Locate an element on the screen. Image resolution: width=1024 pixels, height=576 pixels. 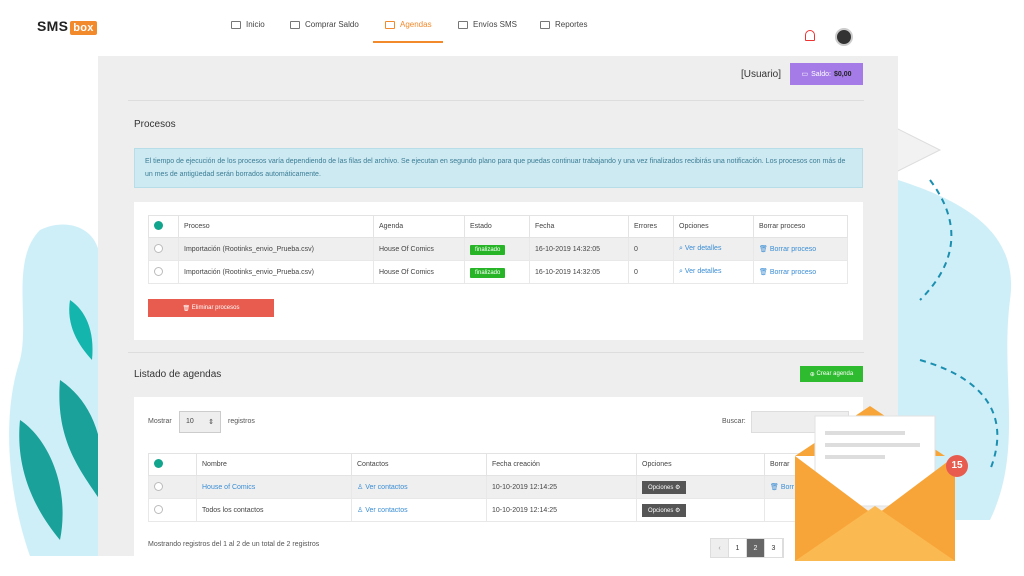
leaf-left is located at coordinates (81, 440).